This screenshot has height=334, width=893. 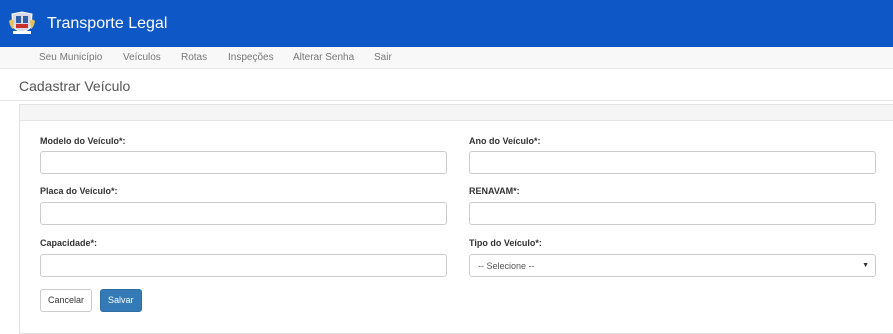 What do you see at coordinates (865, 265) in the screenshot?
I see `chevron-down-icon: ▼` at bounding box center [865, 265].